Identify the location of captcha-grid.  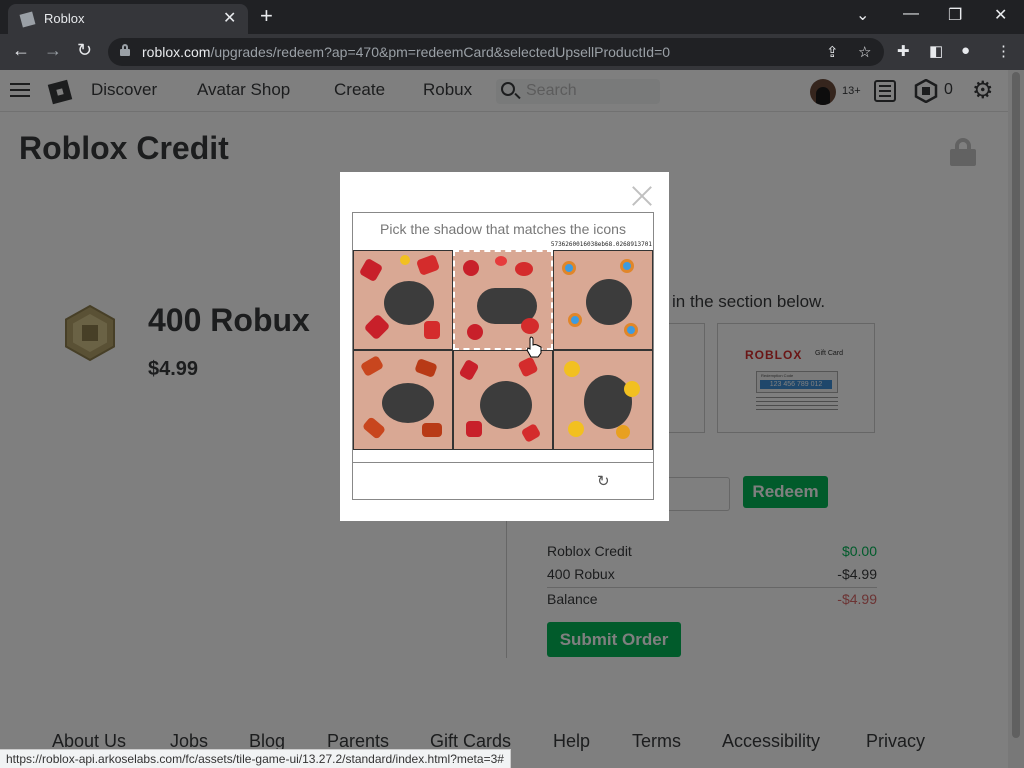
(503, 350).